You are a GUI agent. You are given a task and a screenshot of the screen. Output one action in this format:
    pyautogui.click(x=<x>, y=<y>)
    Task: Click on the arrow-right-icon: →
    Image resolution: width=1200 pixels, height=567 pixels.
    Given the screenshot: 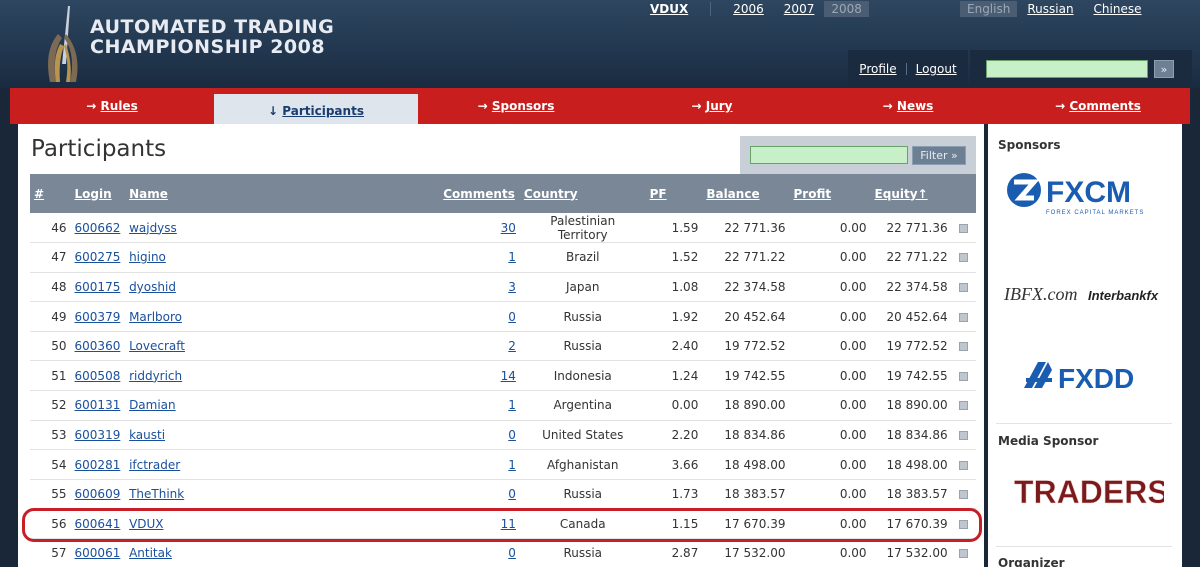 What is the action you would take?
    pyautogui.click(x=696, y=106)
    